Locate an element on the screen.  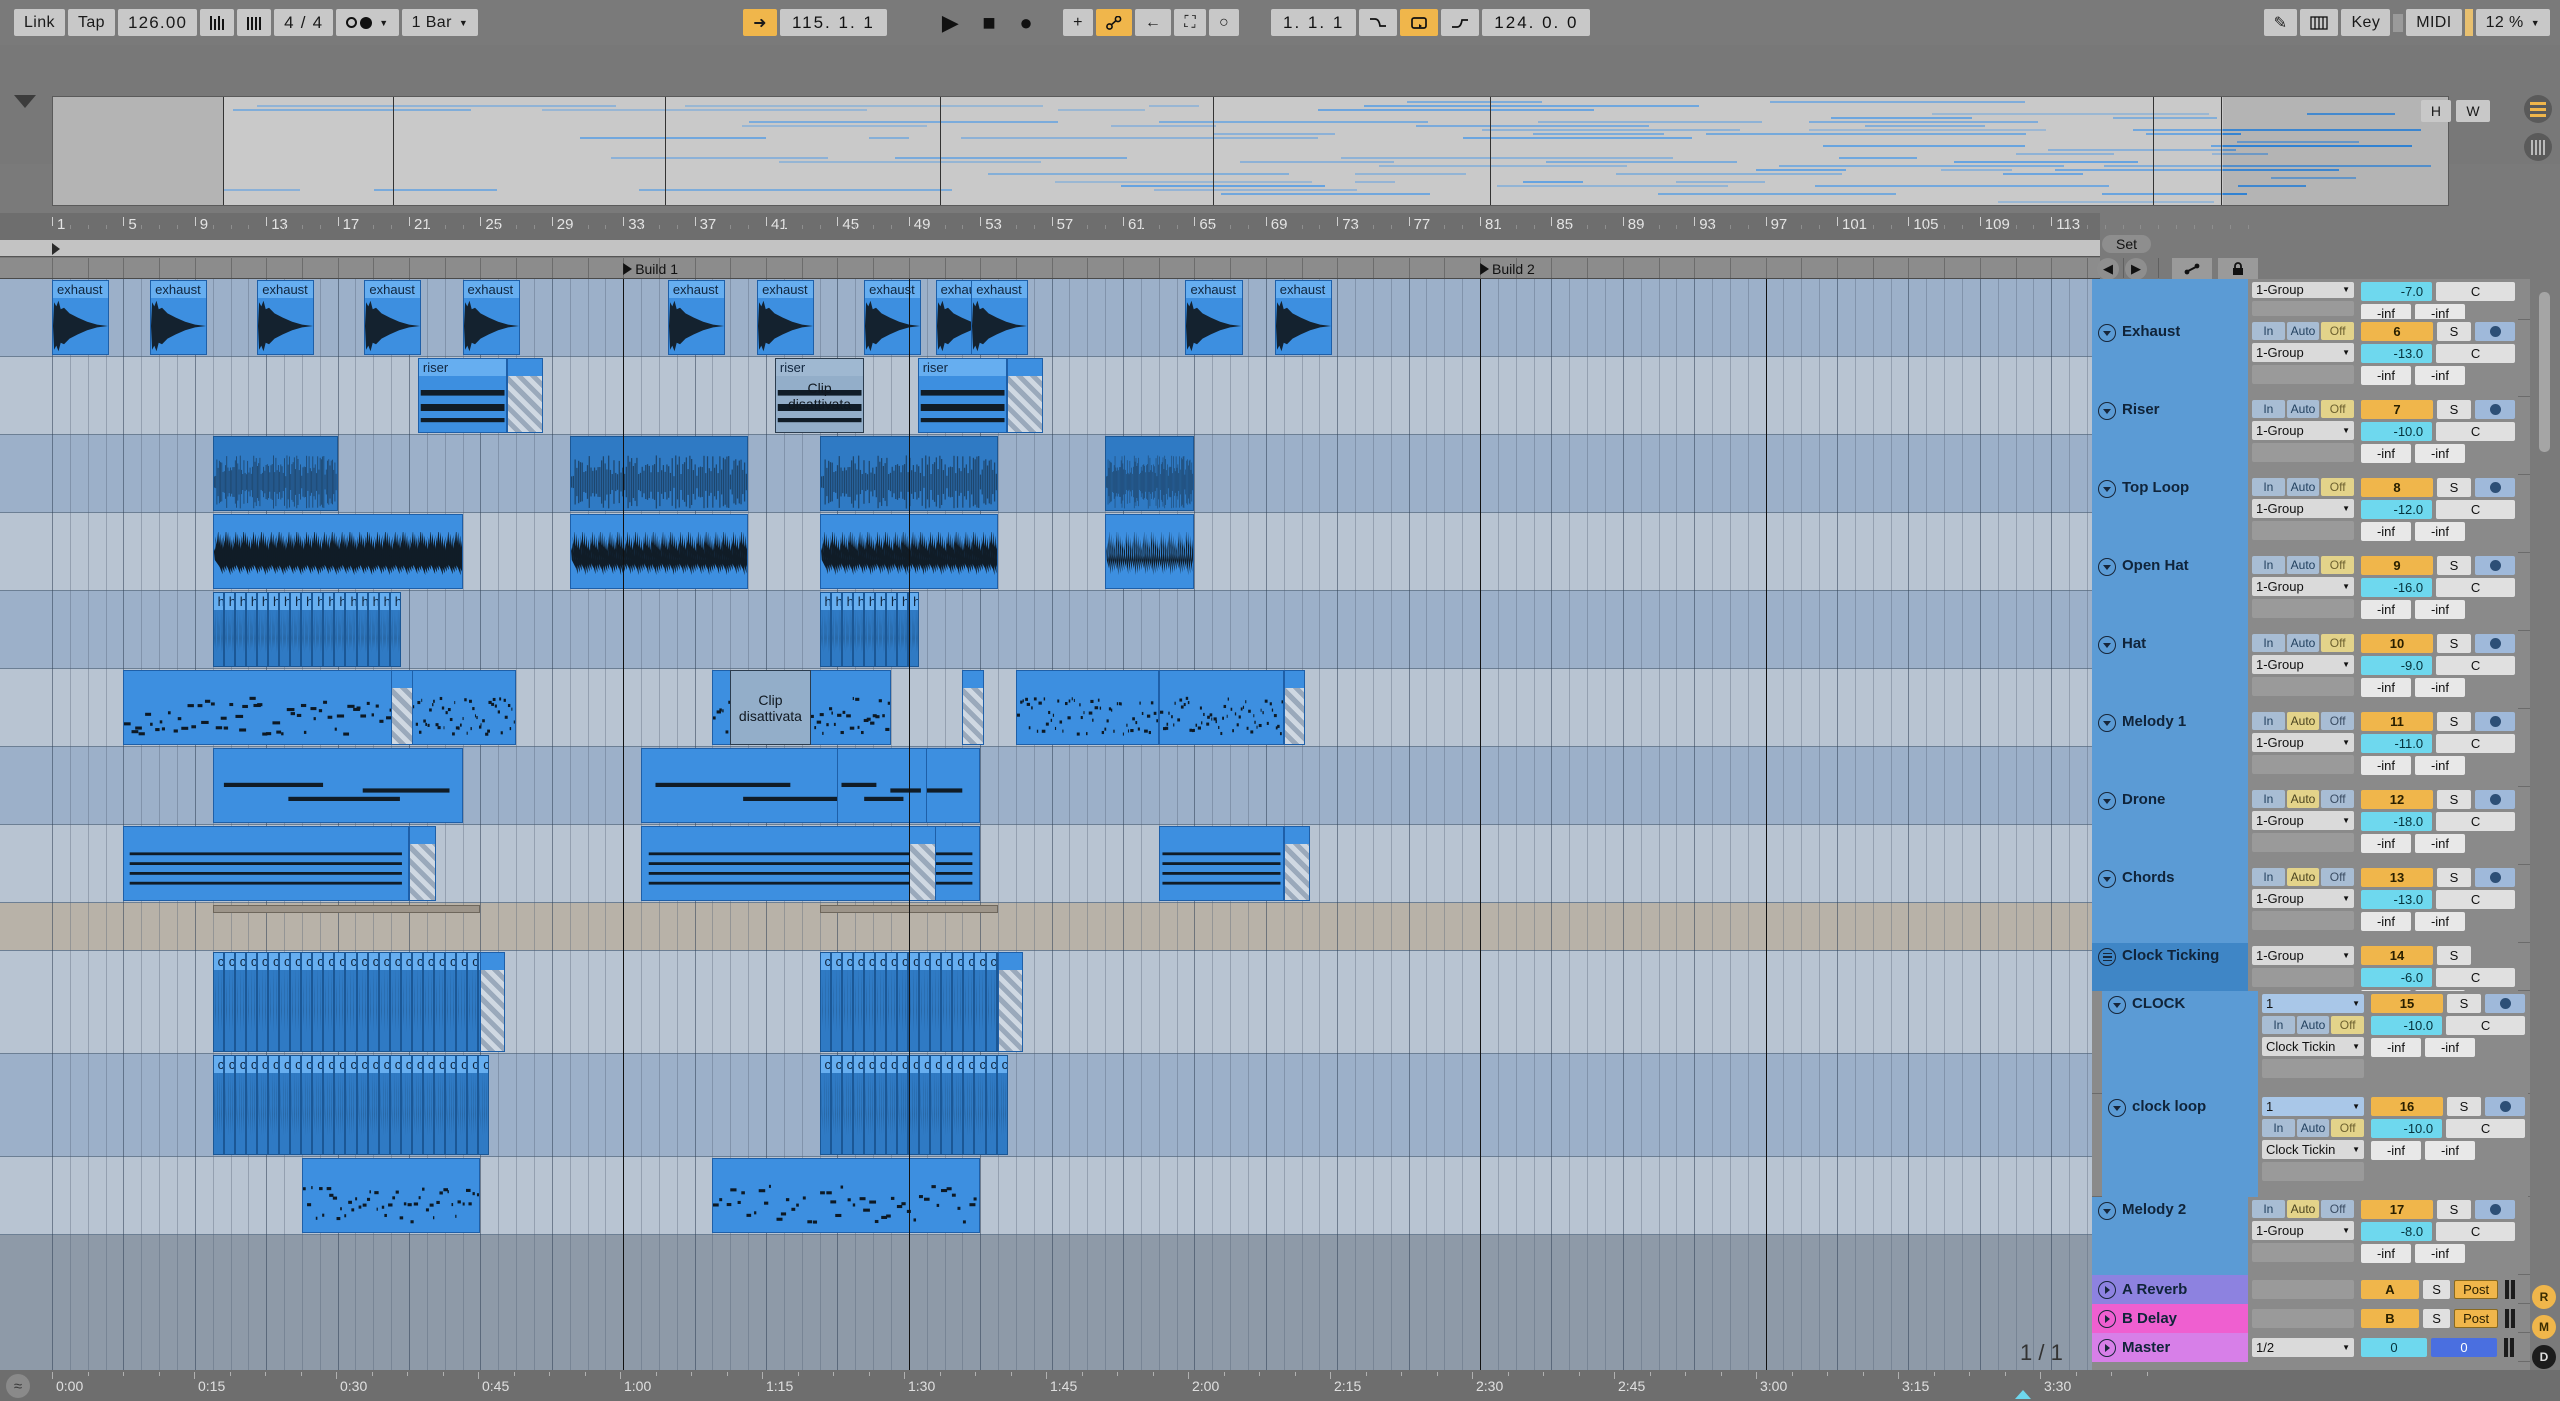
send-a-field: -inf is located at coordinates (2386, 375).